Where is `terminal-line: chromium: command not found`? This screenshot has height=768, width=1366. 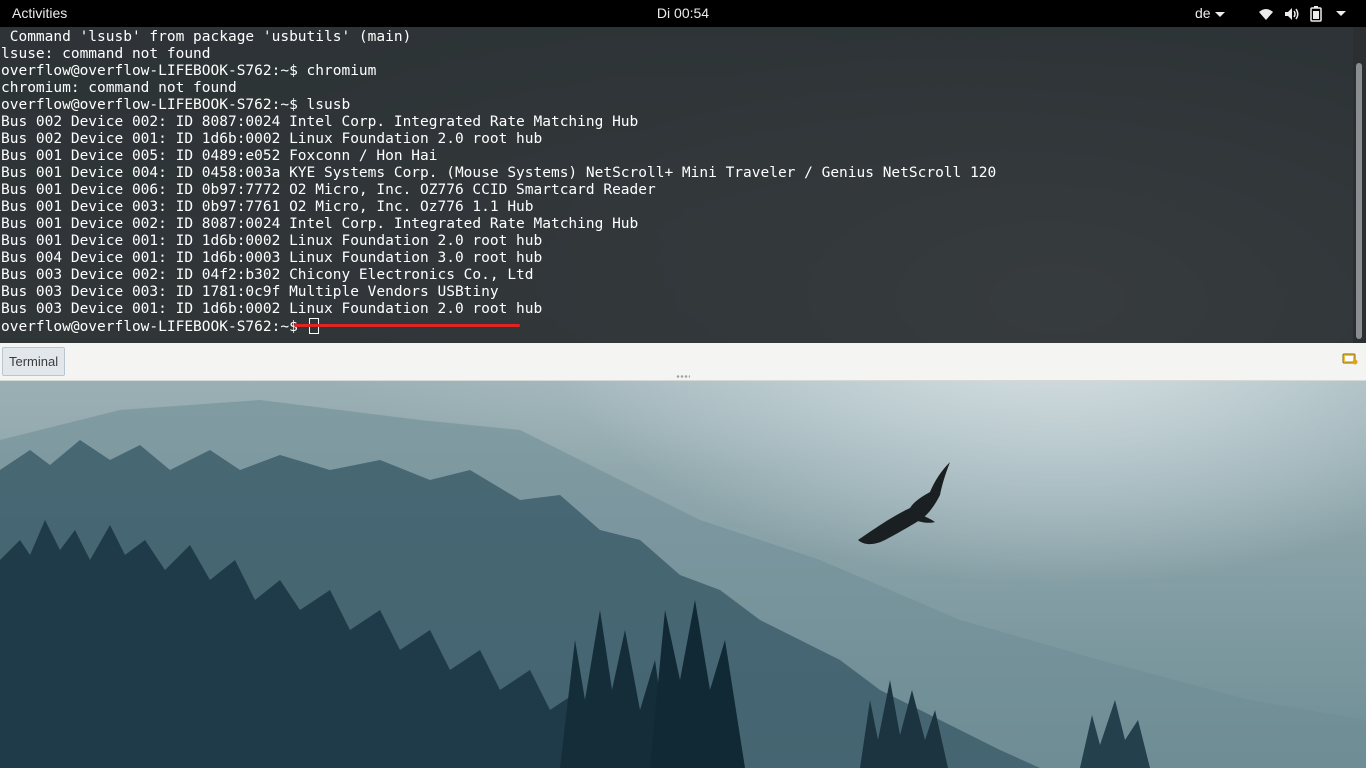
terminal-line: chromium: command not found is located at coordinates (119, 88).